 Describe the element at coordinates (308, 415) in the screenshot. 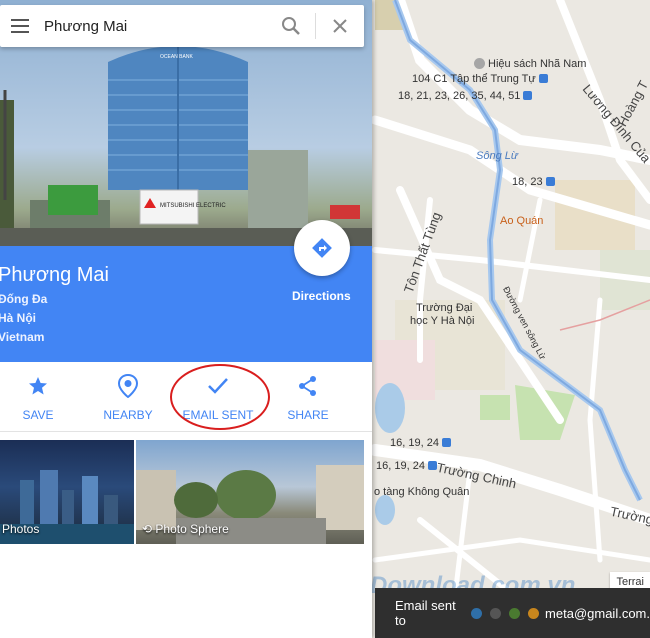

I see `share-label: SHARE` at that location.